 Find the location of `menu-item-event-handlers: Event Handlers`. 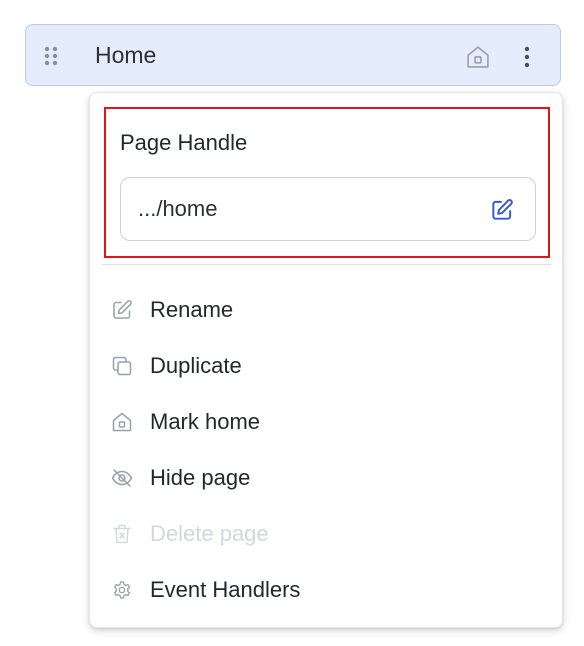

menu-item-event-handlers: Event Handlers is located at coordinates (327, 590).